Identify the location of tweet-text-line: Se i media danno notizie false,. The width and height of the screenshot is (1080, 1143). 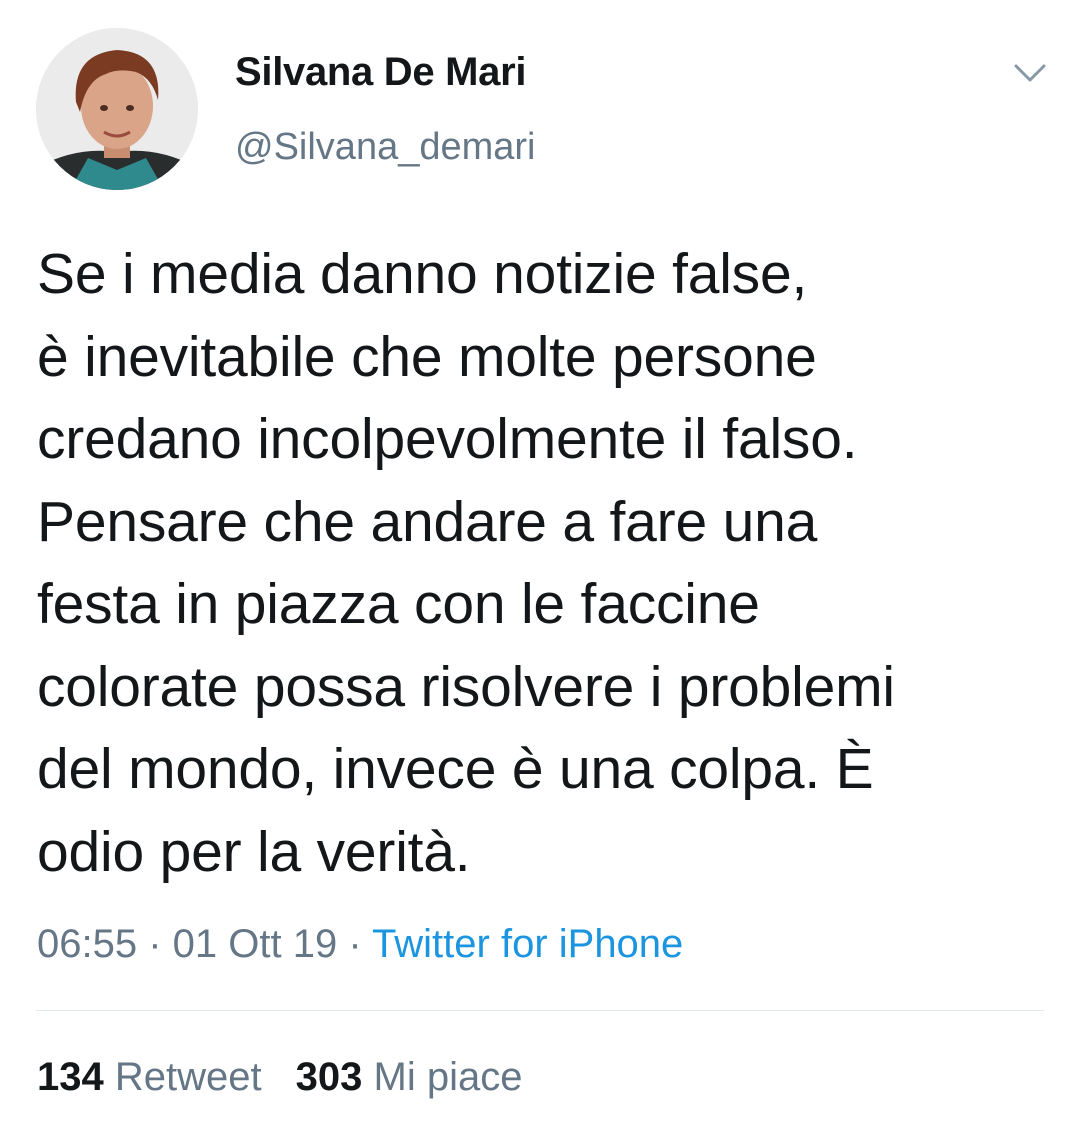
(422, 274).